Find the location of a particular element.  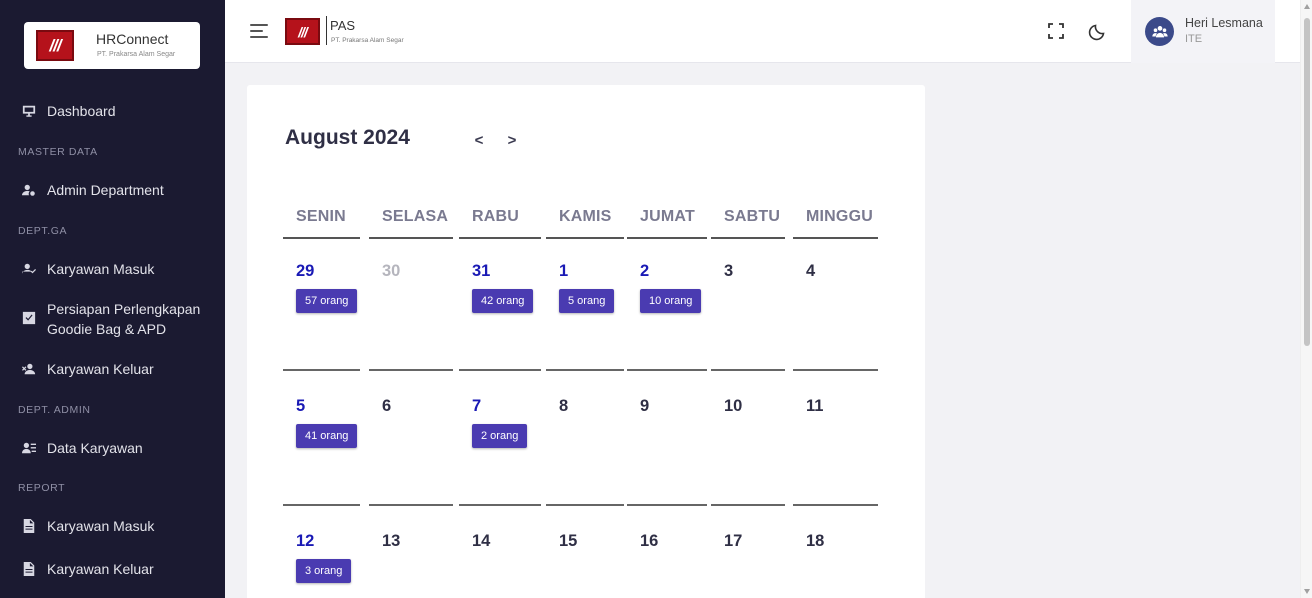

weekday-header: JUMAT is located at coordinates (667, 218).